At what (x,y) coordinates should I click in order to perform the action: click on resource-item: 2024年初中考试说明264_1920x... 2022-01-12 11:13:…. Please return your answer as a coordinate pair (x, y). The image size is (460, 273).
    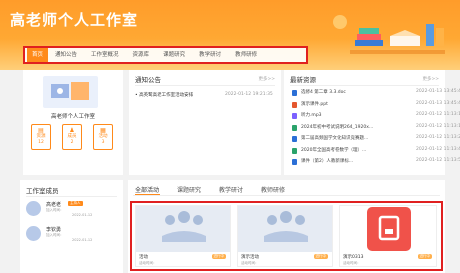
    Looking at the image, I should click on (376, 128).